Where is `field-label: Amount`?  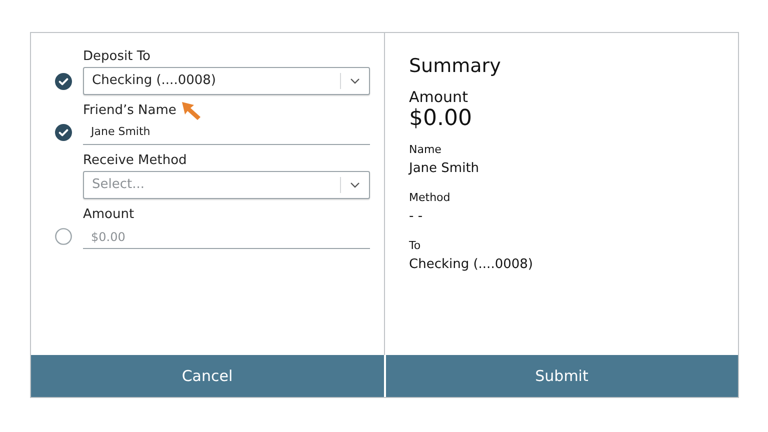 field-label: Amount is located at coordinates (108, 215).